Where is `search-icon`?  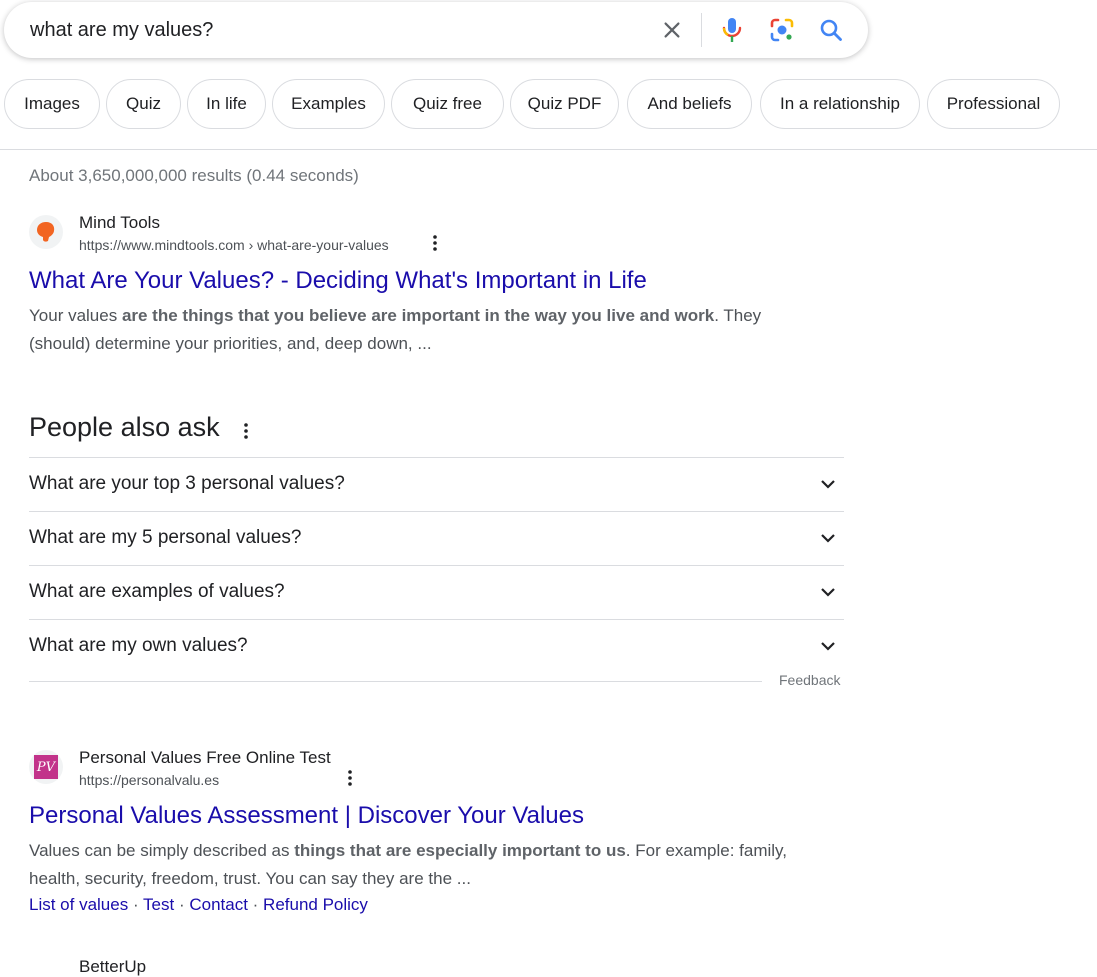
search-icon is located at coordinates (831, 30).